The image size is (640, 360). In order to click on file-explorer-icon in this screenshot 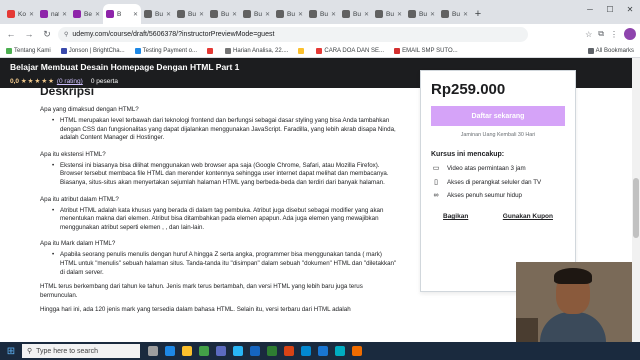, I will do `click(187, 351)`.